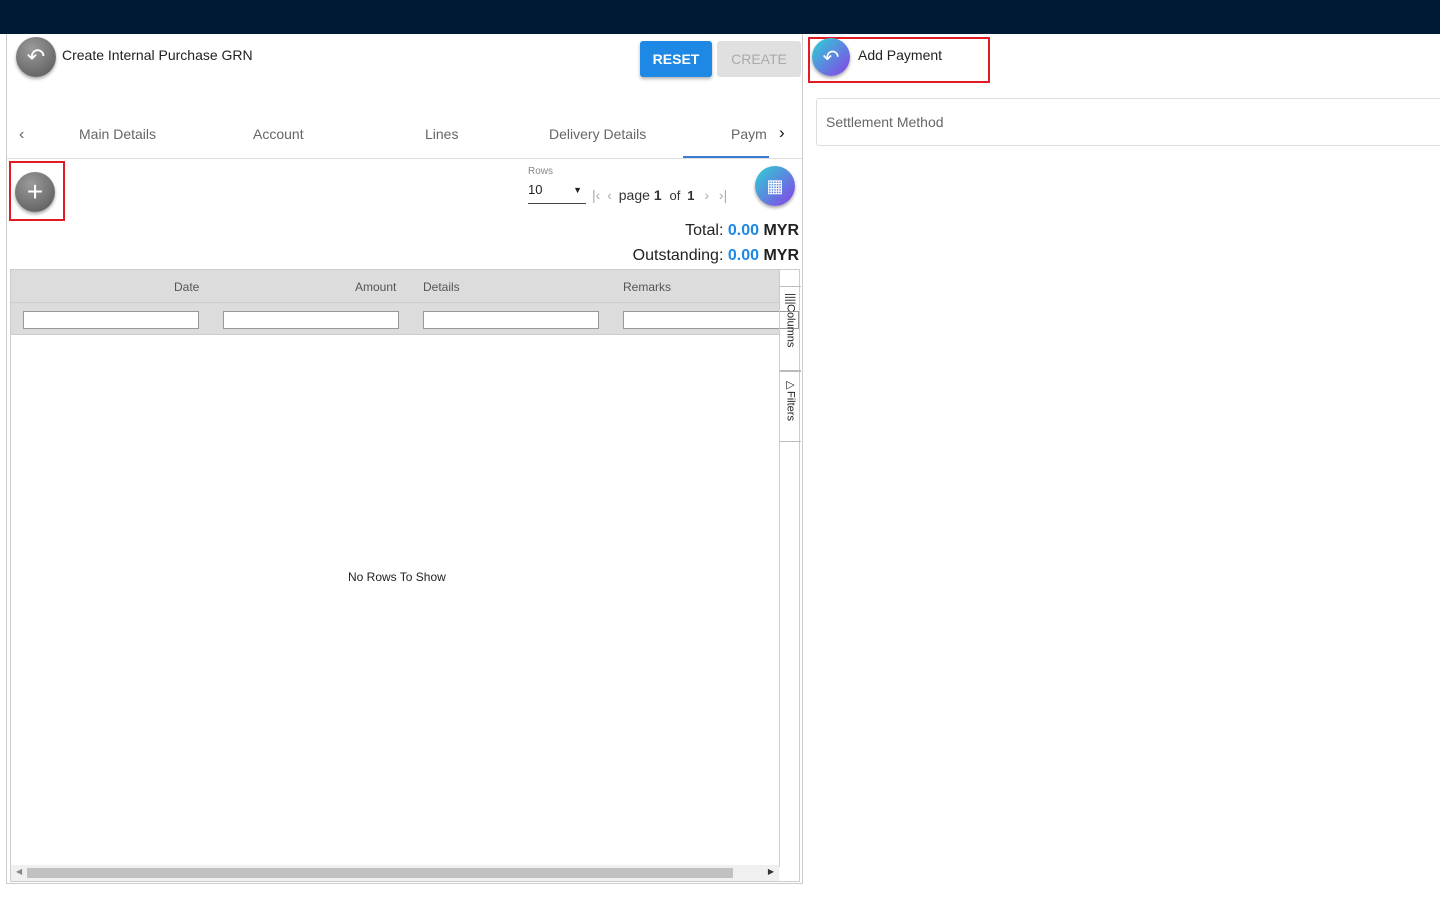 The width and height of the screenshot is (1440, 900). I want to click on back-button: ↶, so click(36, 57).